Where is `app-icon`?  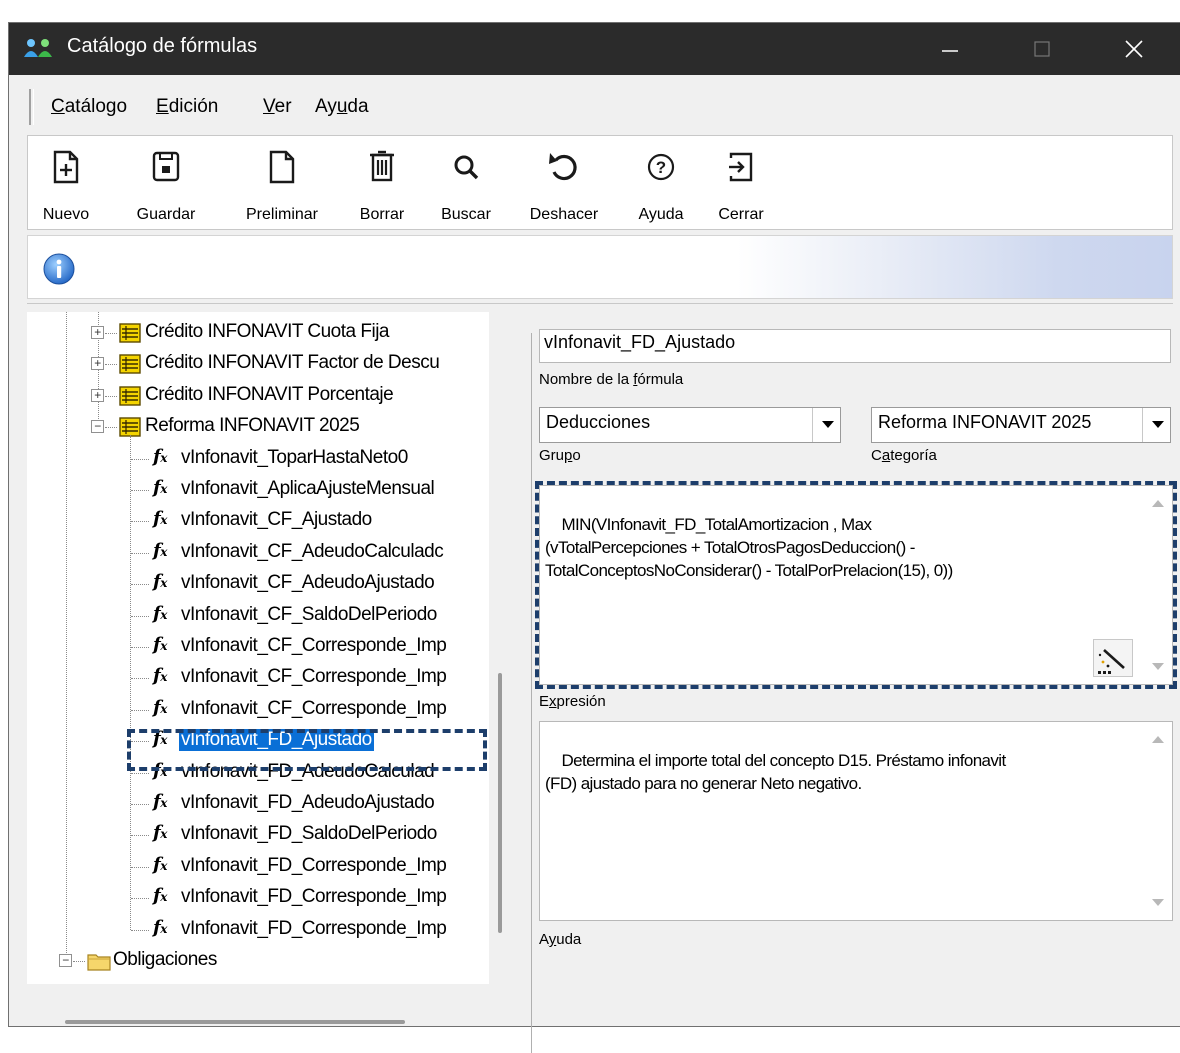 app-icon is located at coordinates (38, 48).